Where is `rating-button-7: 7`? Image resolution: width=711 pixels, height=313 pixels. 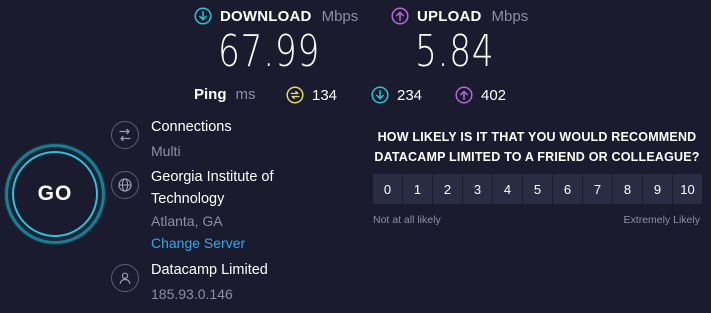
rating-button-7: 7 is located at coordinates (597, 189).